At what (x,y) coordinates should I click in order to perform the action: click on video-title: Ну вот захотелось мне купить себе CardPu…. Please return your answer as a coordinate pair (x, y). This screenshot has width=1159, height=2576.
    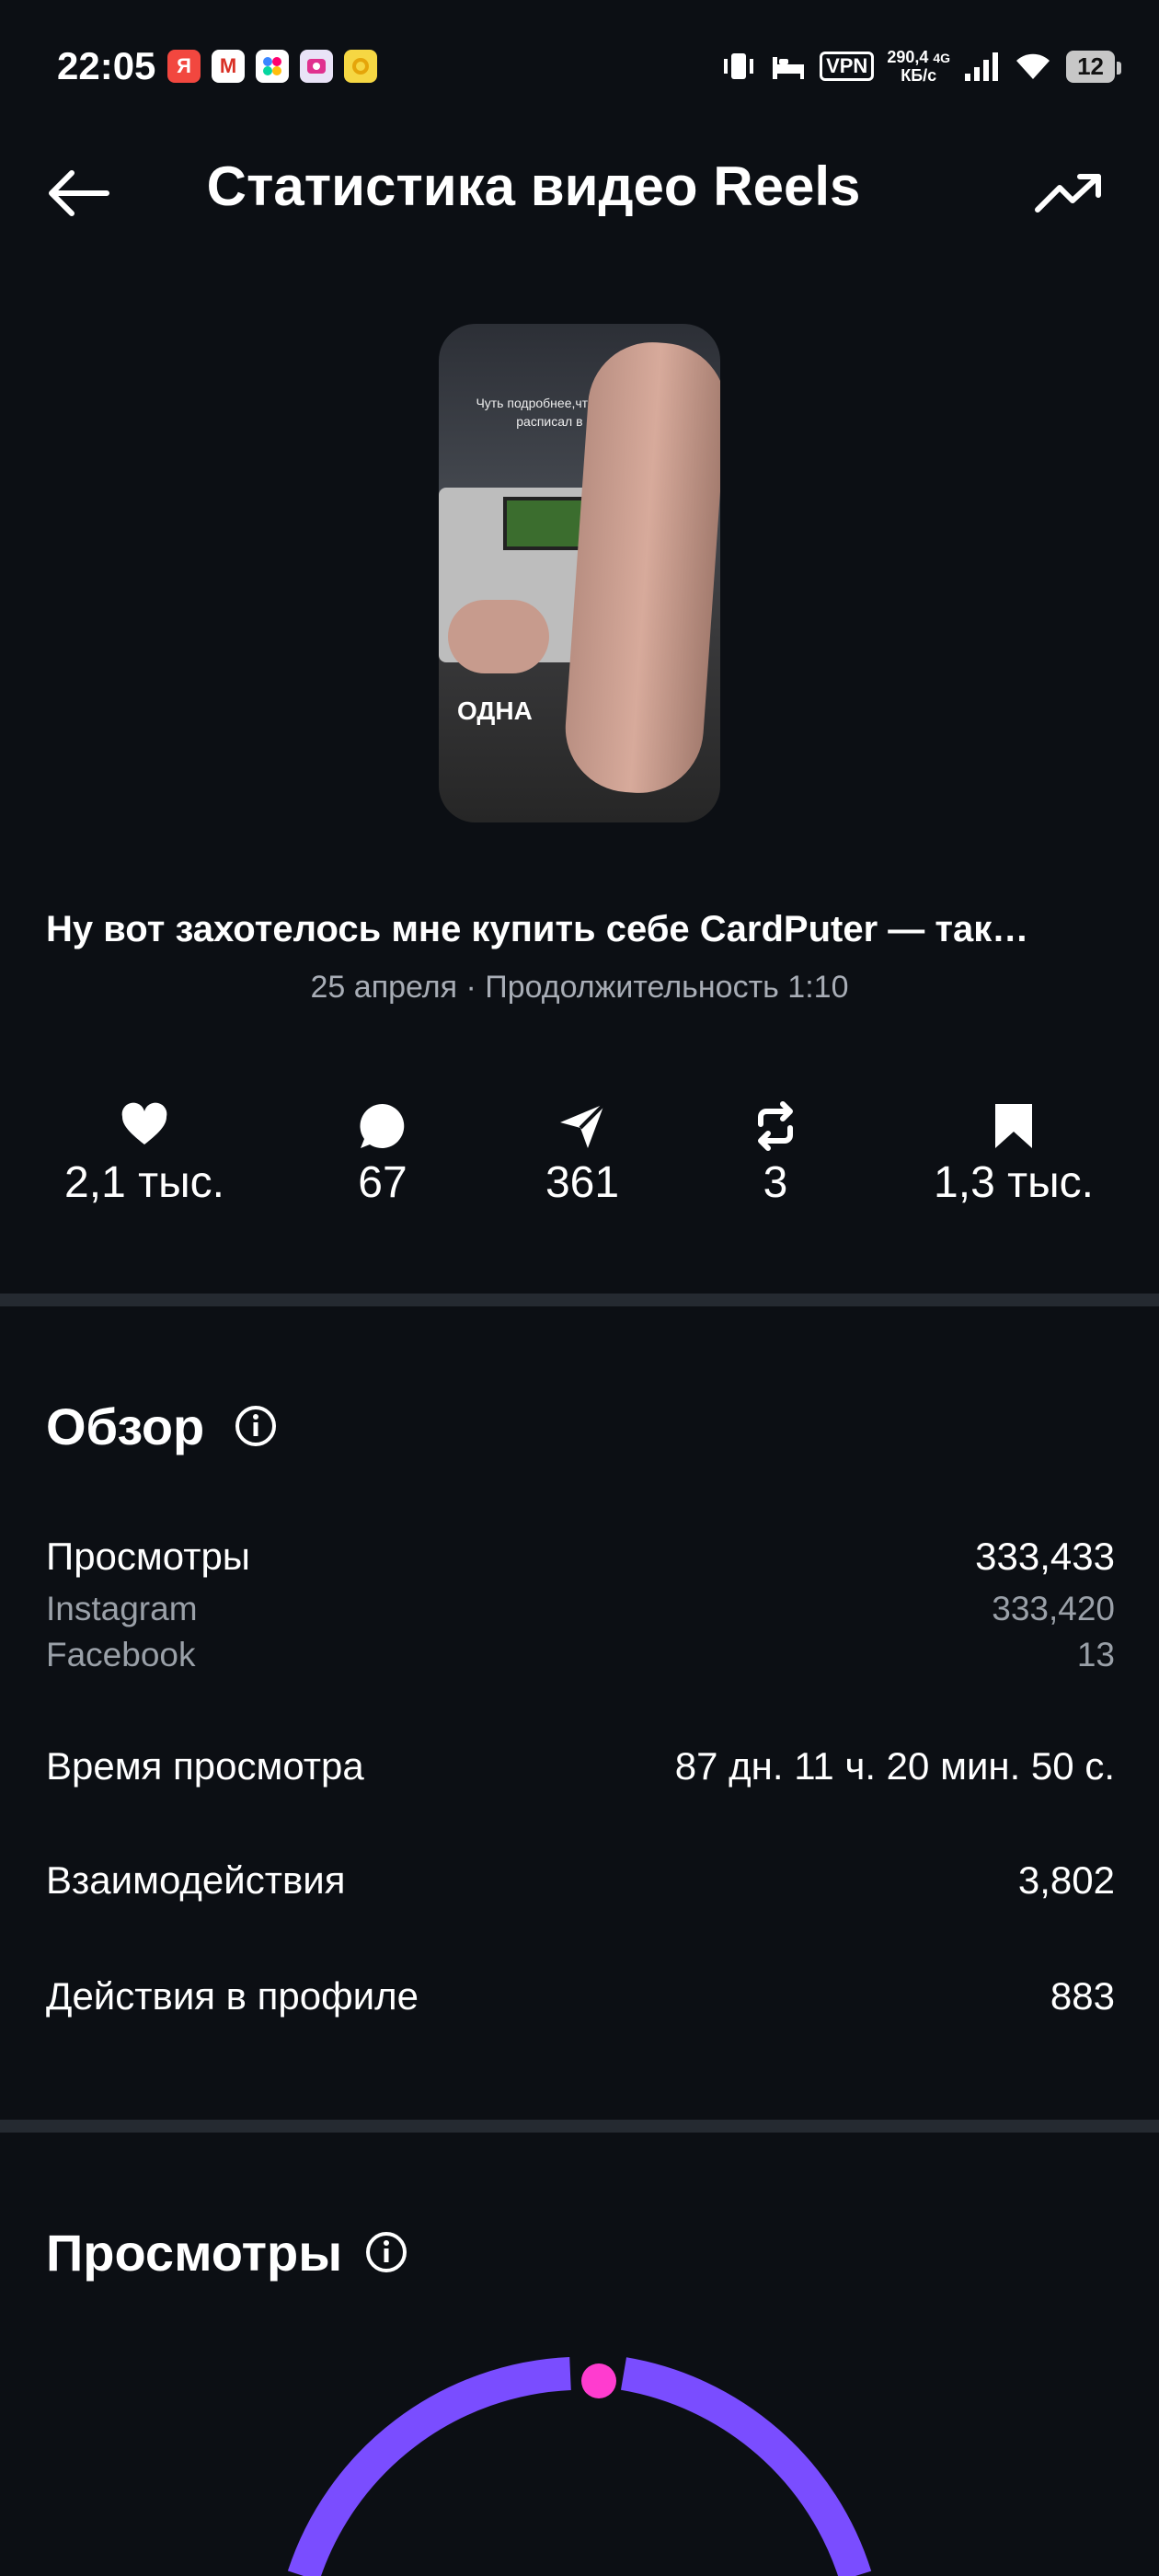
    Looking at the image, I should click on (537, 929).